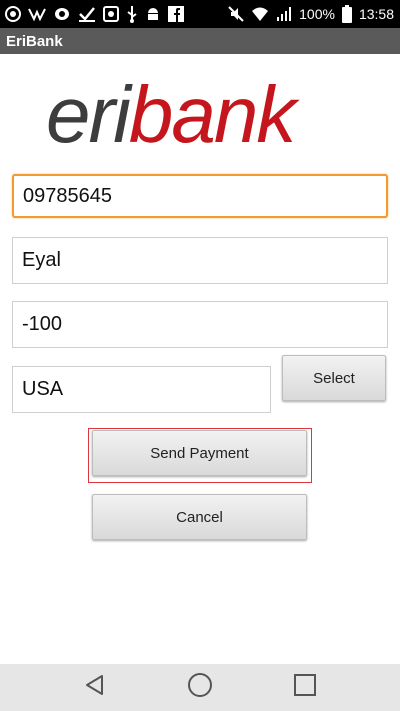 The image size is (400, 711). What do you see at coordinates (346, 14) in the screenshot?
I see `battery-icon` at bounding box center [346, 14].